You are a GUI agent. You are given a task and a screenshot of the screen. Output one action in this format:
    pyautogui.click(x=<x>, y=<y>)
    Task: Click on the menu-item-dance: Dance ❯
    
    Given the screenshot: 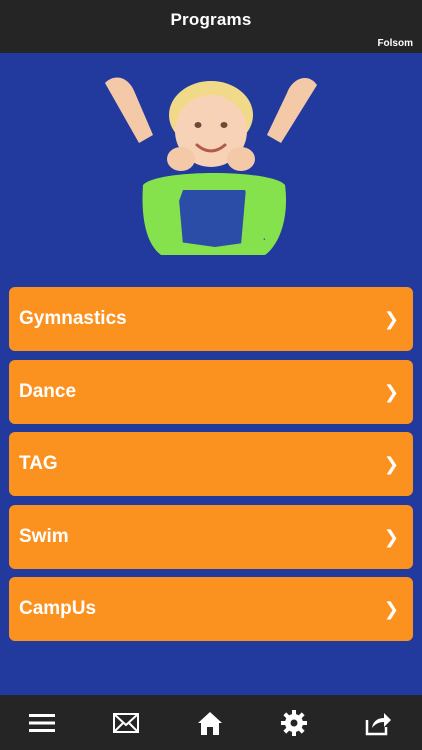 What is the action you would take?
    pyautogui.click(x=211, y=391)
    